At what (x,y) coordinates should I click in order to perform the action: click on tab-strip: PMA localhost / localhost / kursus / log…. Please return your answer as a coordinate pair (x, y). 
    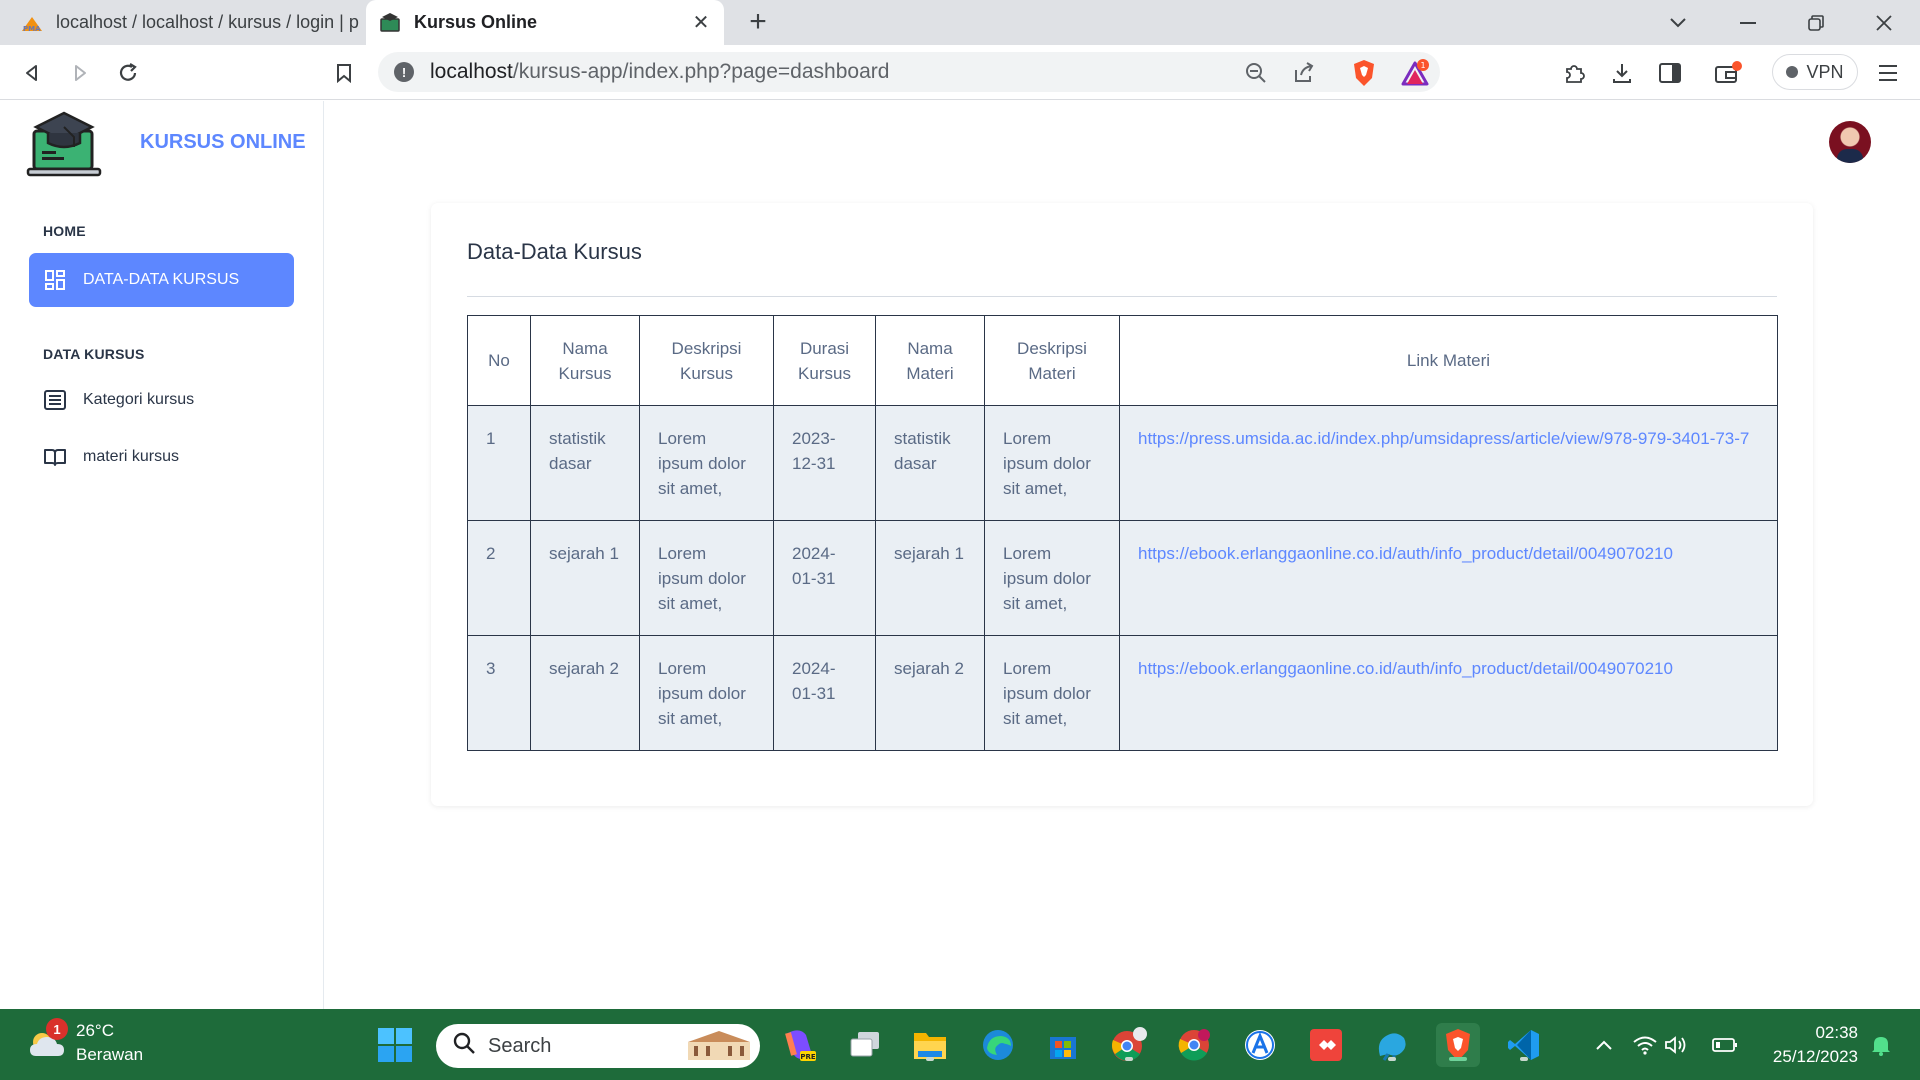
    Looking at the image, I should click on (960, 22).